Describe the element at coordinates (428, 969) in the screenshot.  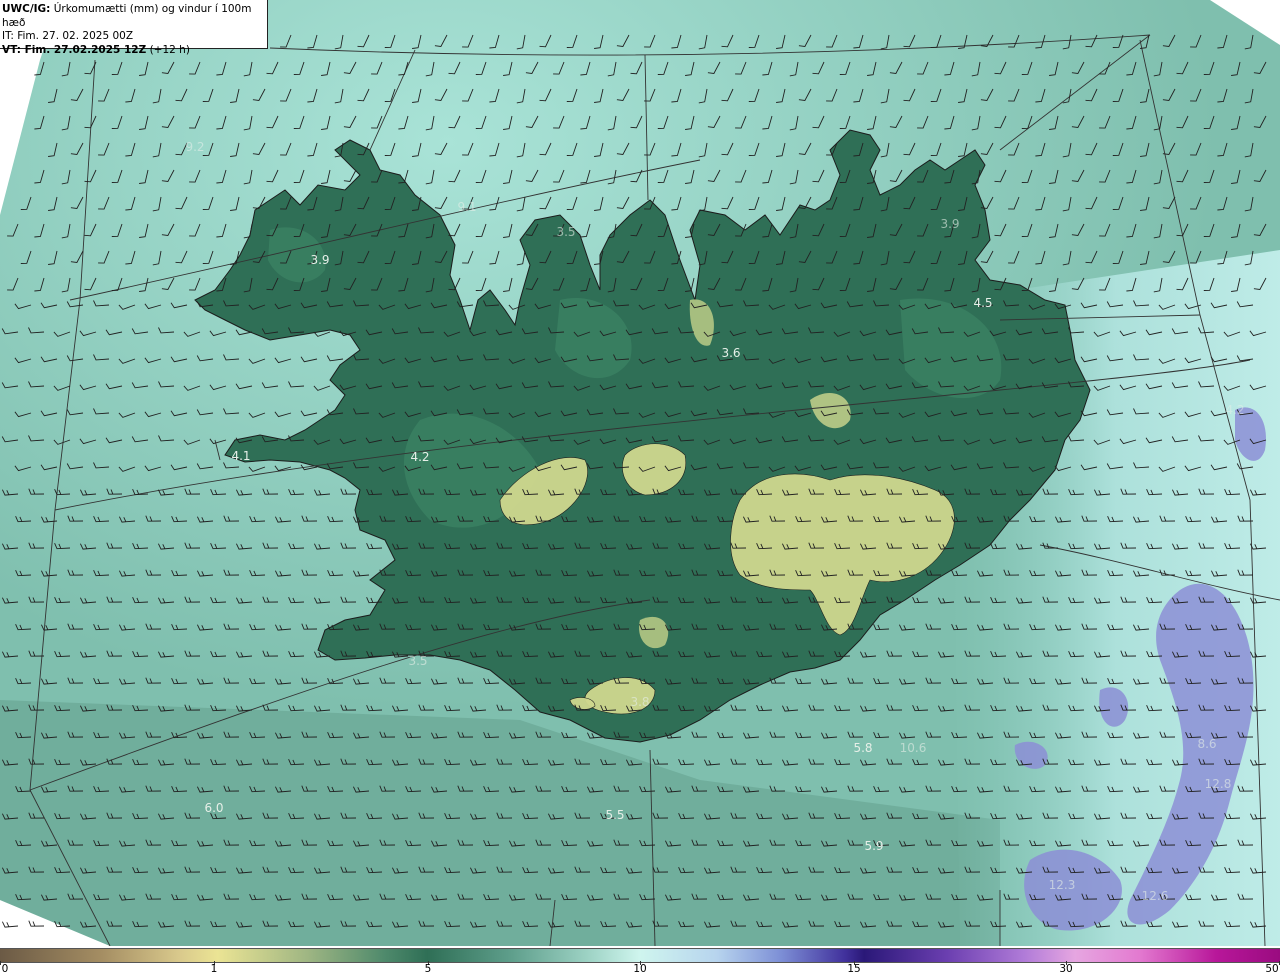
I see `colorbar-label: 5` at that location.